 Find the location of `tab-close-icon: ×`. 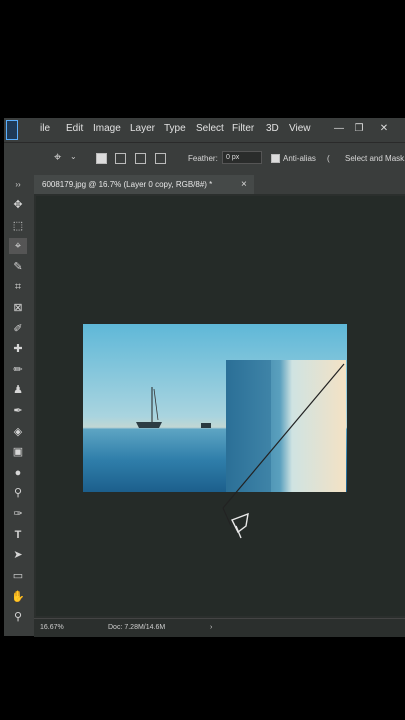

tab-close-icon: × is located at coordinates (244, 184).